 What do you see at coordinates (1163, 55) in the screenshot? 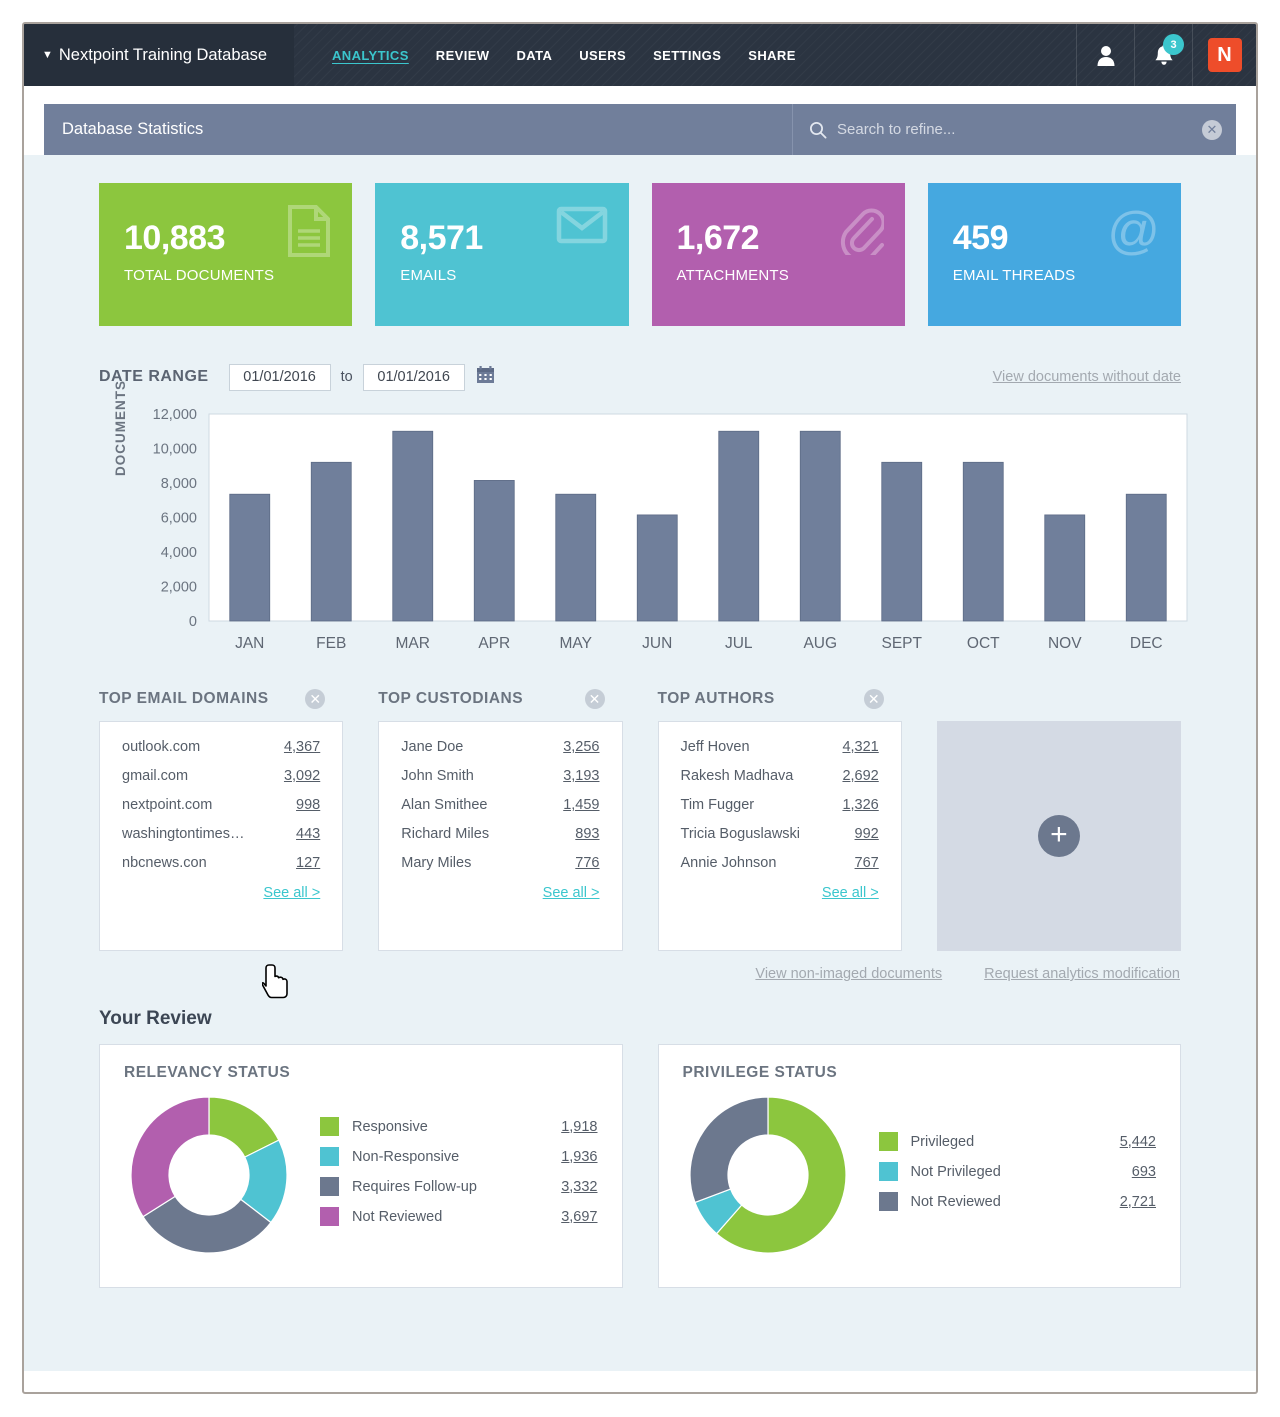
I see `notifications-button: 3` at bounding box center [1163, 55].